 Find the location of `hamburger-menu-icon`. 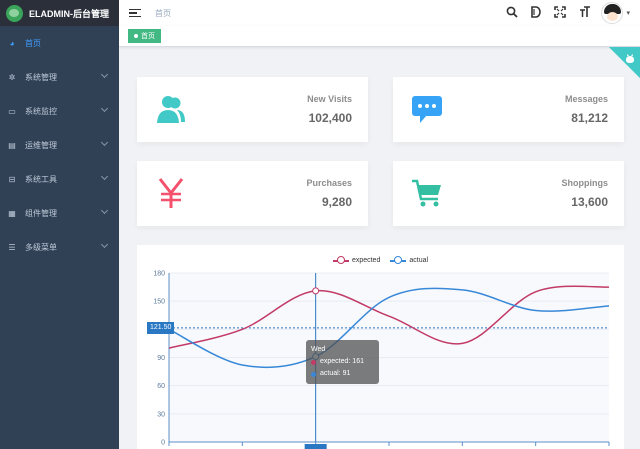

hamburger-menu-icon is located at coordinates (135, 13).